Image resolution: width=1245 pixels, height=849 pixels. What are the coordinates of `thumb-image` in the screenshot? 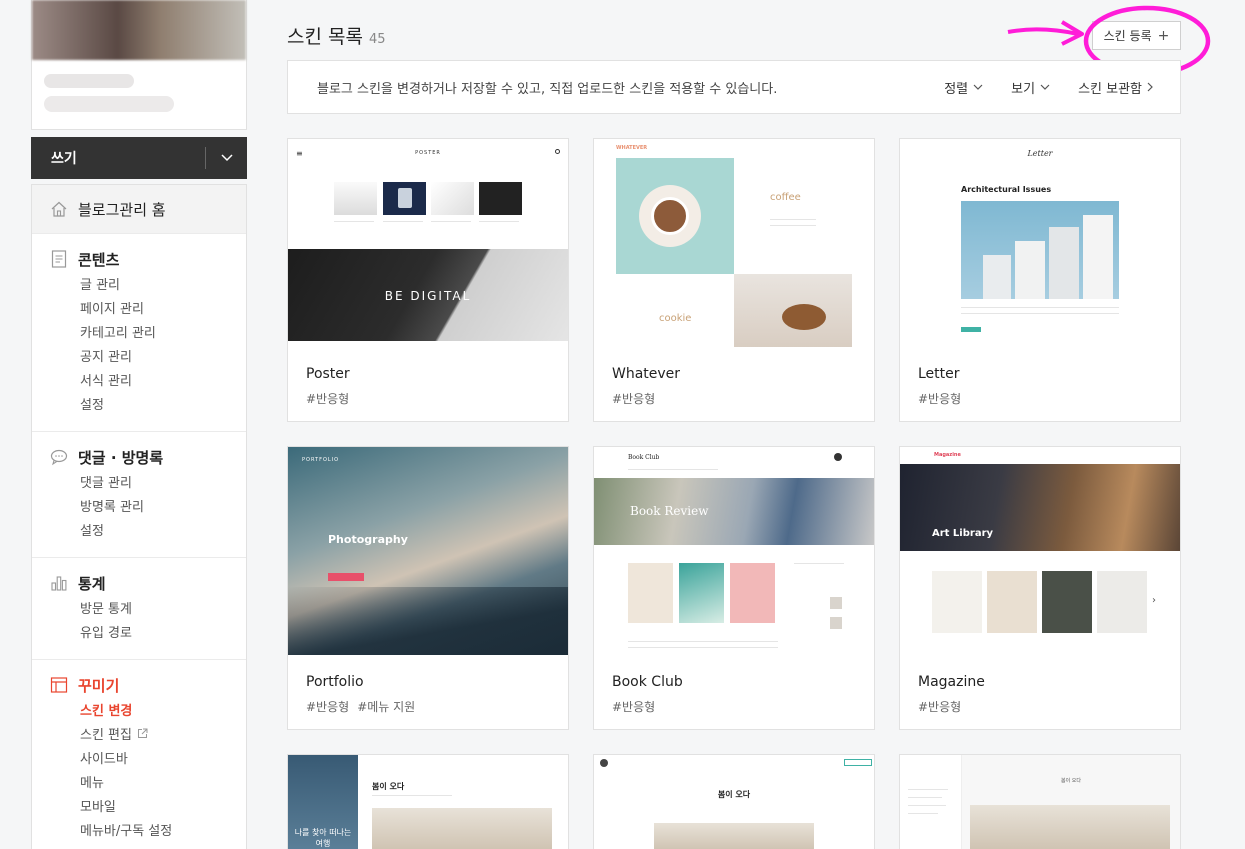 It's located at (1070, 827).